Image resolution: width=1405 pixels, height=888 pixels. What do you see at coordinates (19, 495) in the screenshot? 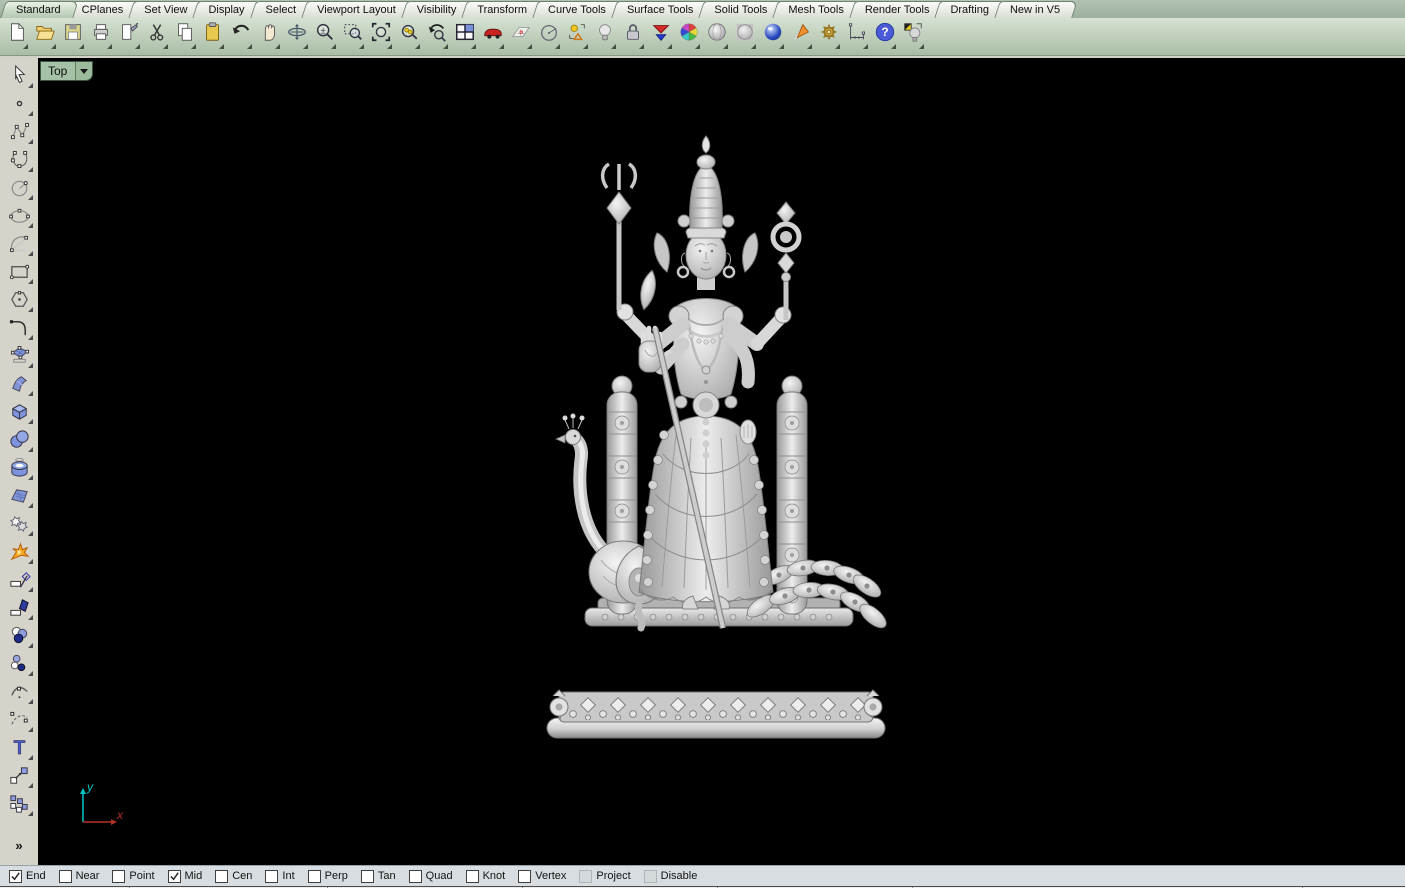
I see `patch-surface-icon` at bounding box center [19, 495].